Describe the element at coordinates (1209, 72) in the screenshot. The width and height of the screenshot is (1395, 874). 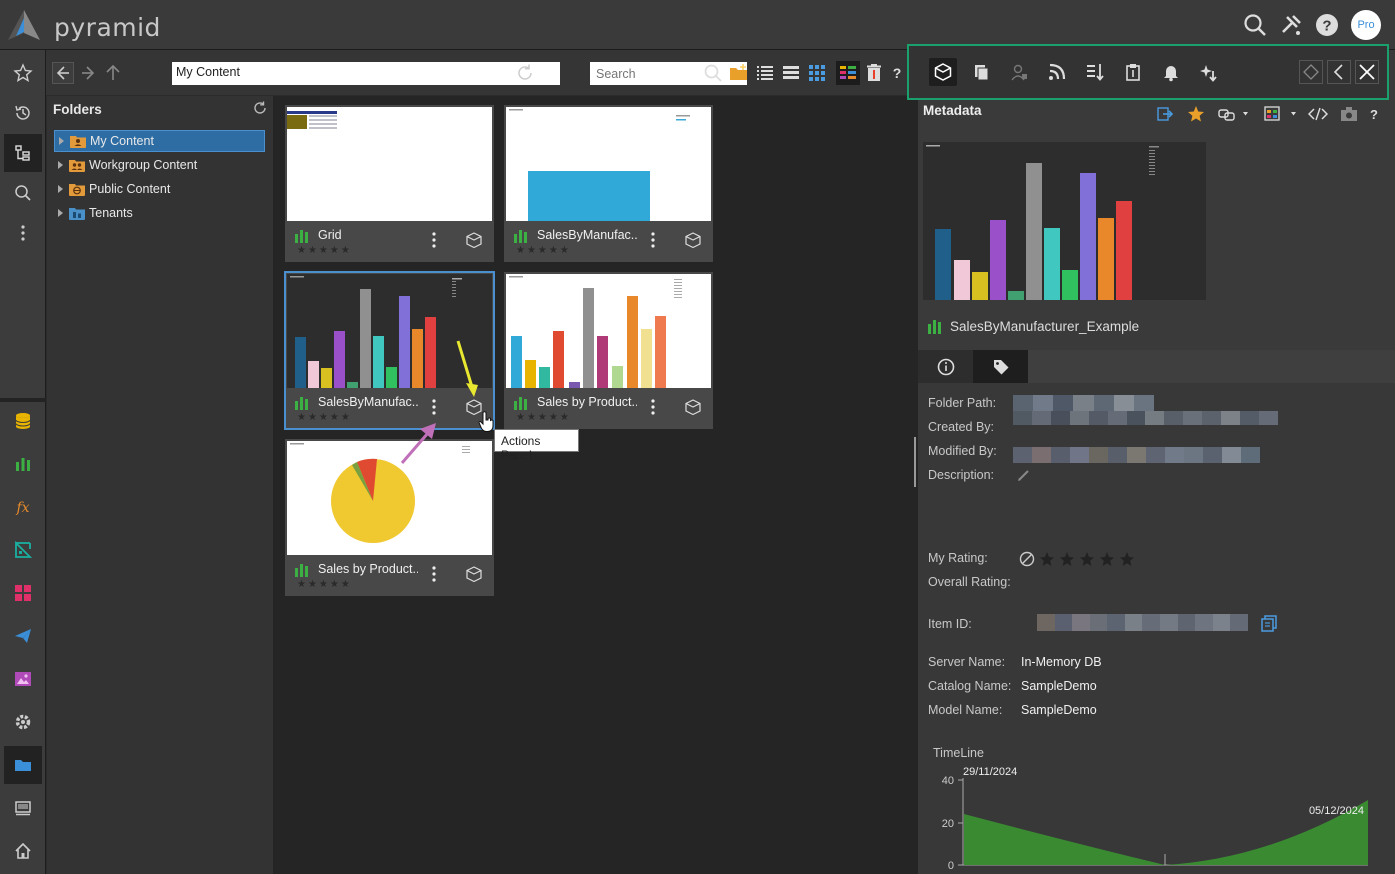
I see `ai-sparkle-icon` at that location.